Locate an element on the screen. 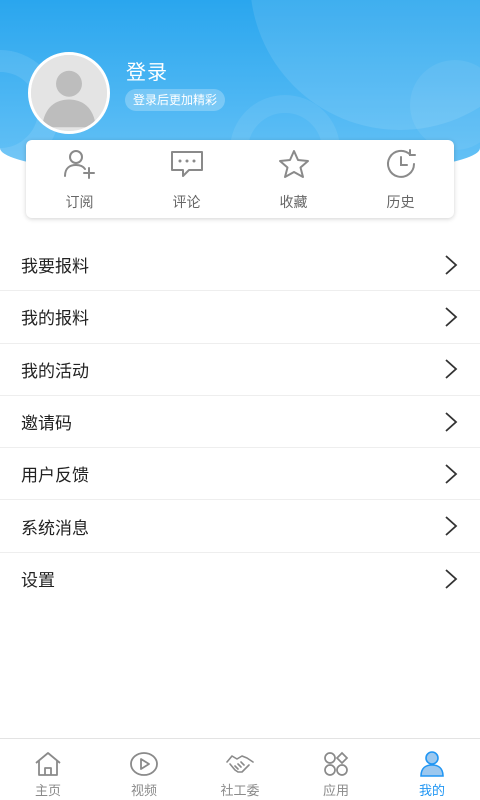  tab-mine: 我的 is located at coordinates (432, 769).